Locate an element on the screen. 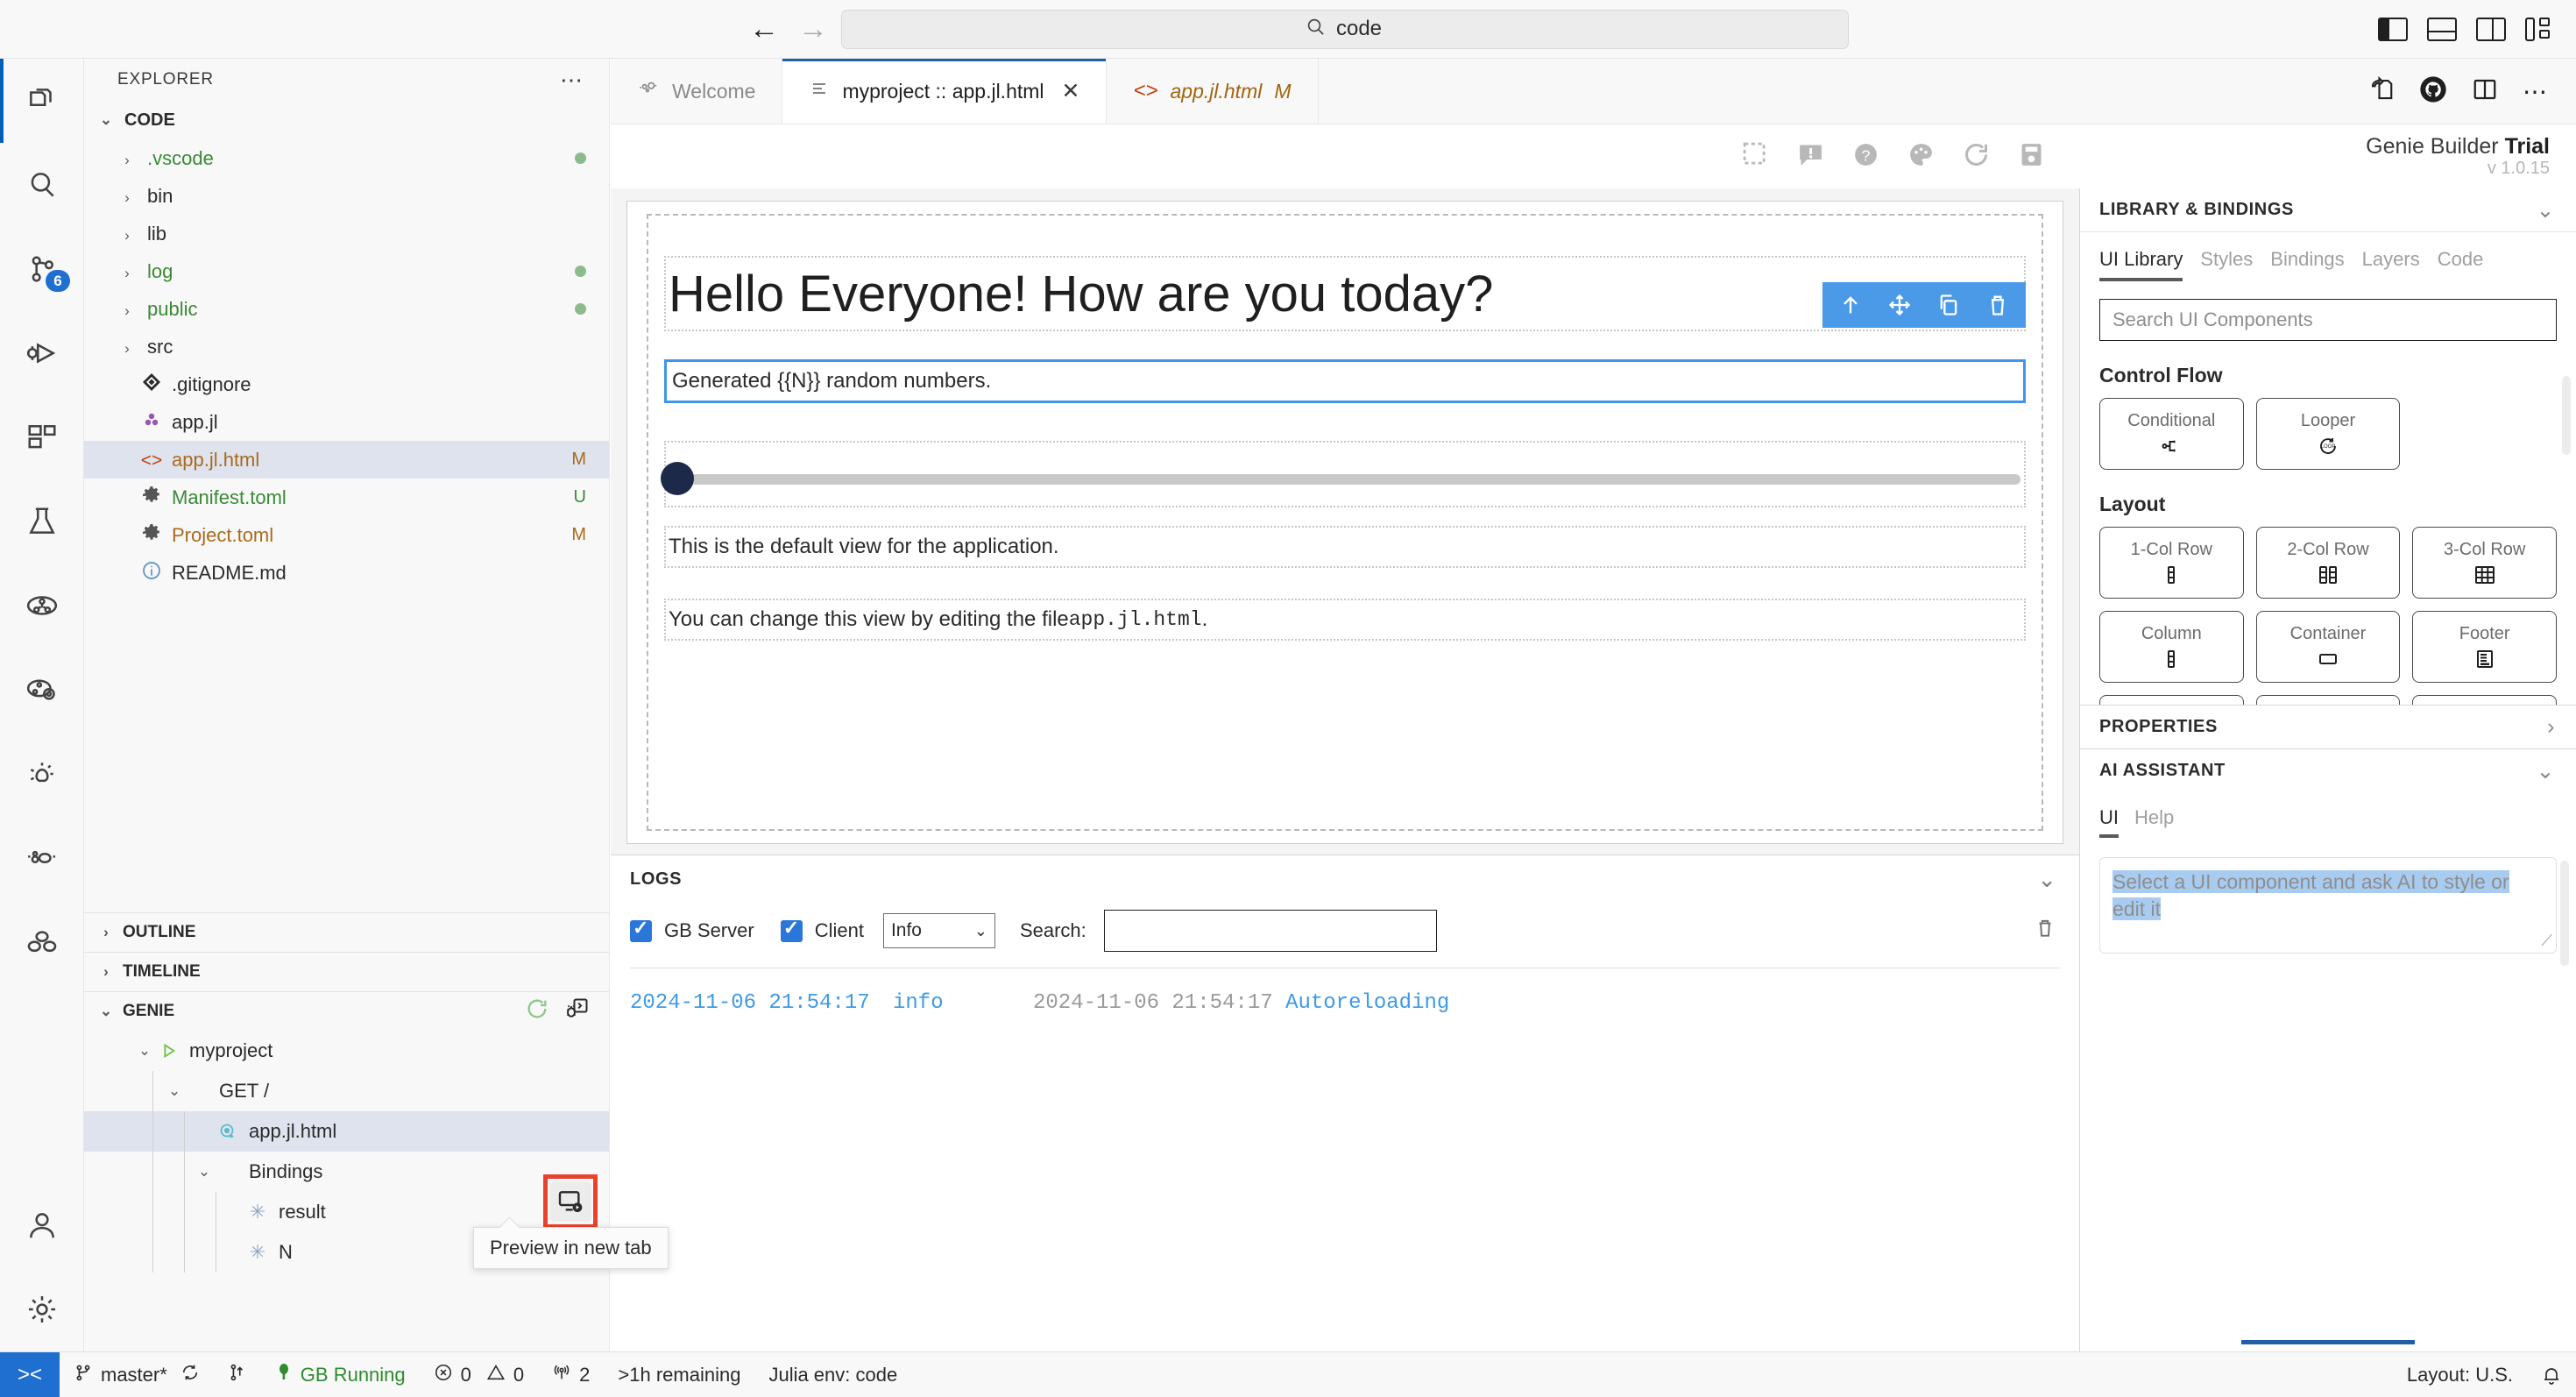  activitybar-item-extensions is located at coordinates (42, 437).